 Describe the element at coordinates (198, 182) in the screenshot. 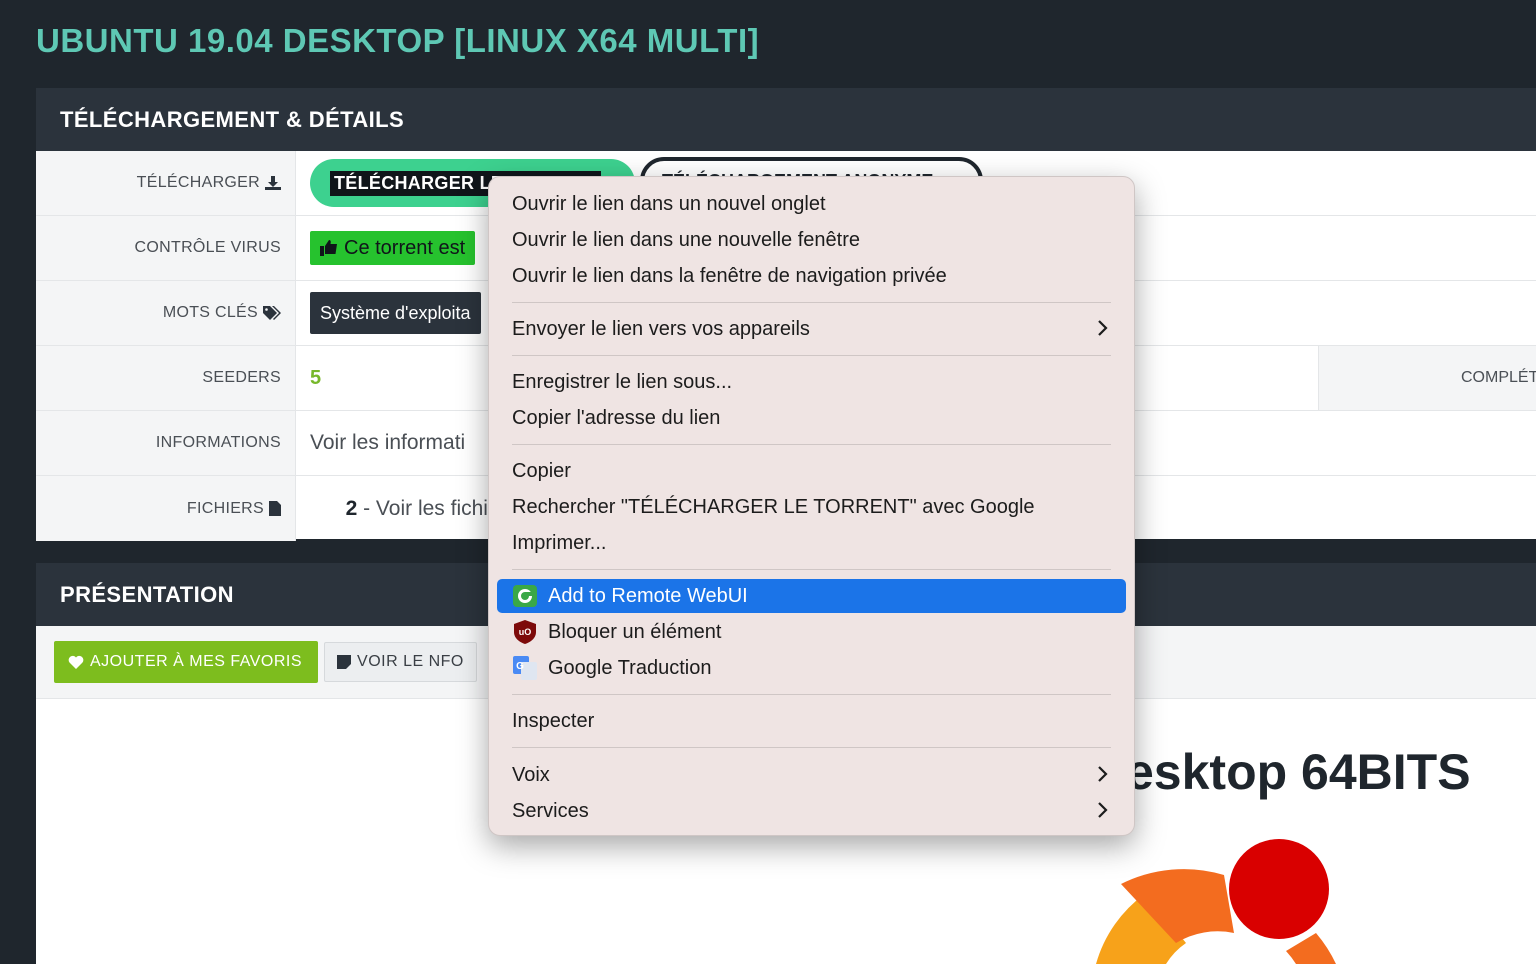

I see `download-label: TÉLÉCHARGER` at that location.